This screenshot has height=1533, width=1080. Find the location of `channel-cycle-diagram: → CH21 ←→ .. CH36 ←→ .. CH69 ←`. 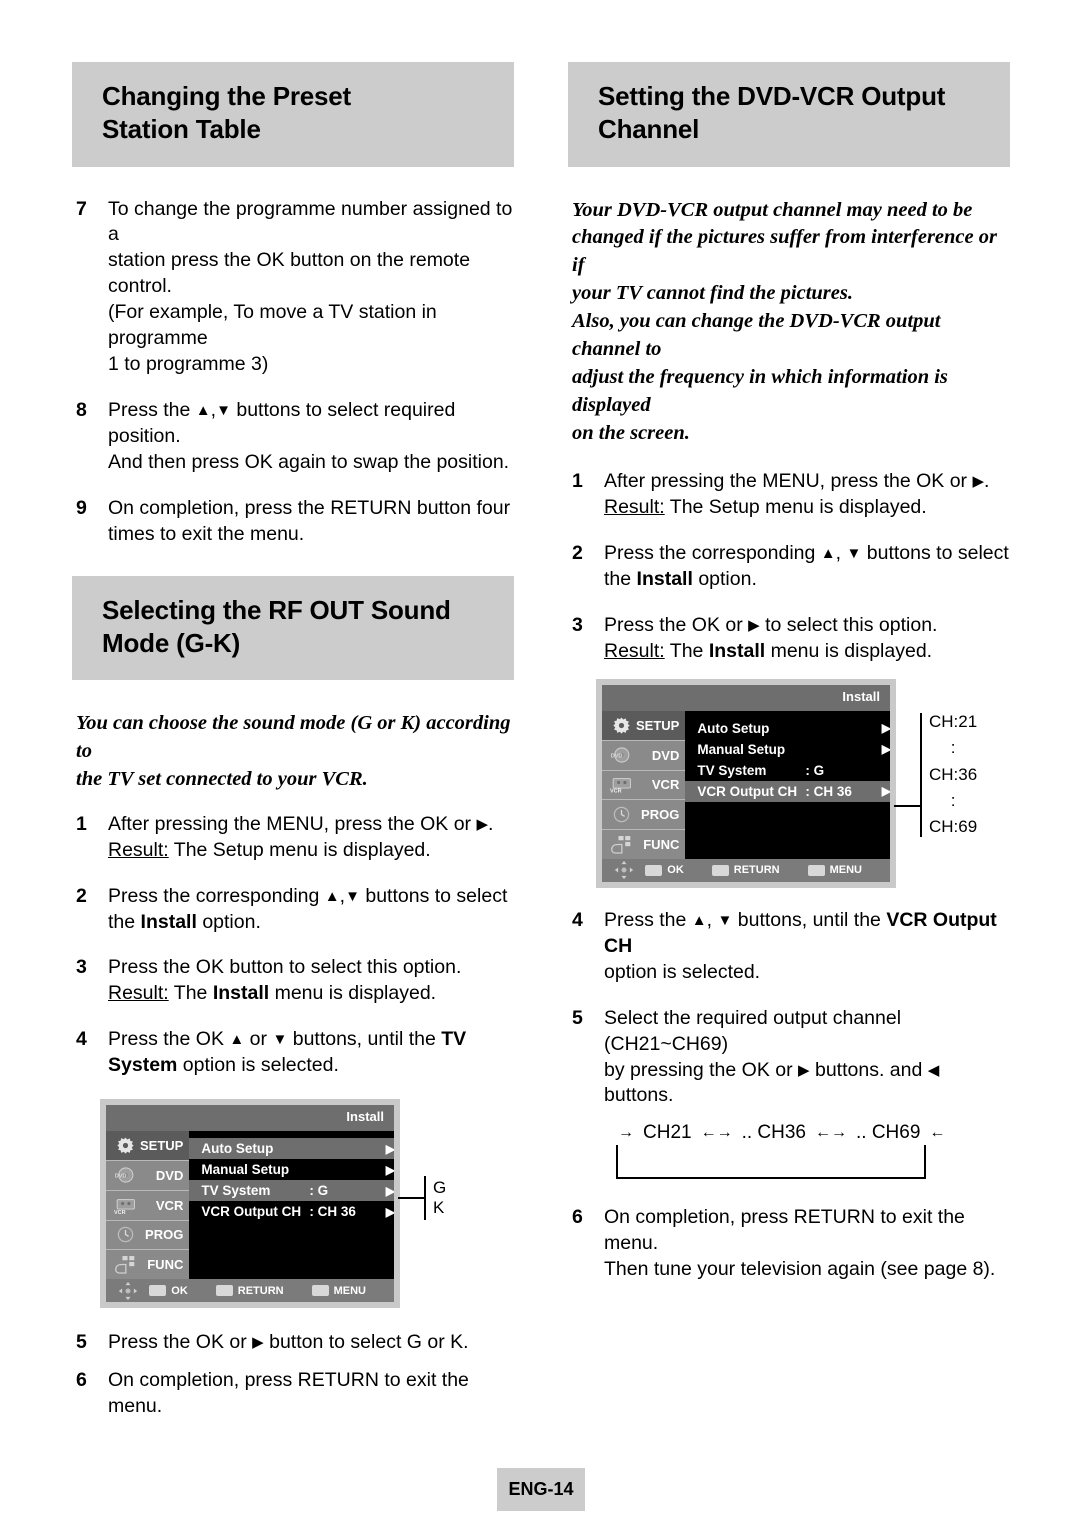

channel-cycle-diagram: → CH21 ←→ .. CH36 ←→ .. CH69 ← is located at coordinates (782, 1150).